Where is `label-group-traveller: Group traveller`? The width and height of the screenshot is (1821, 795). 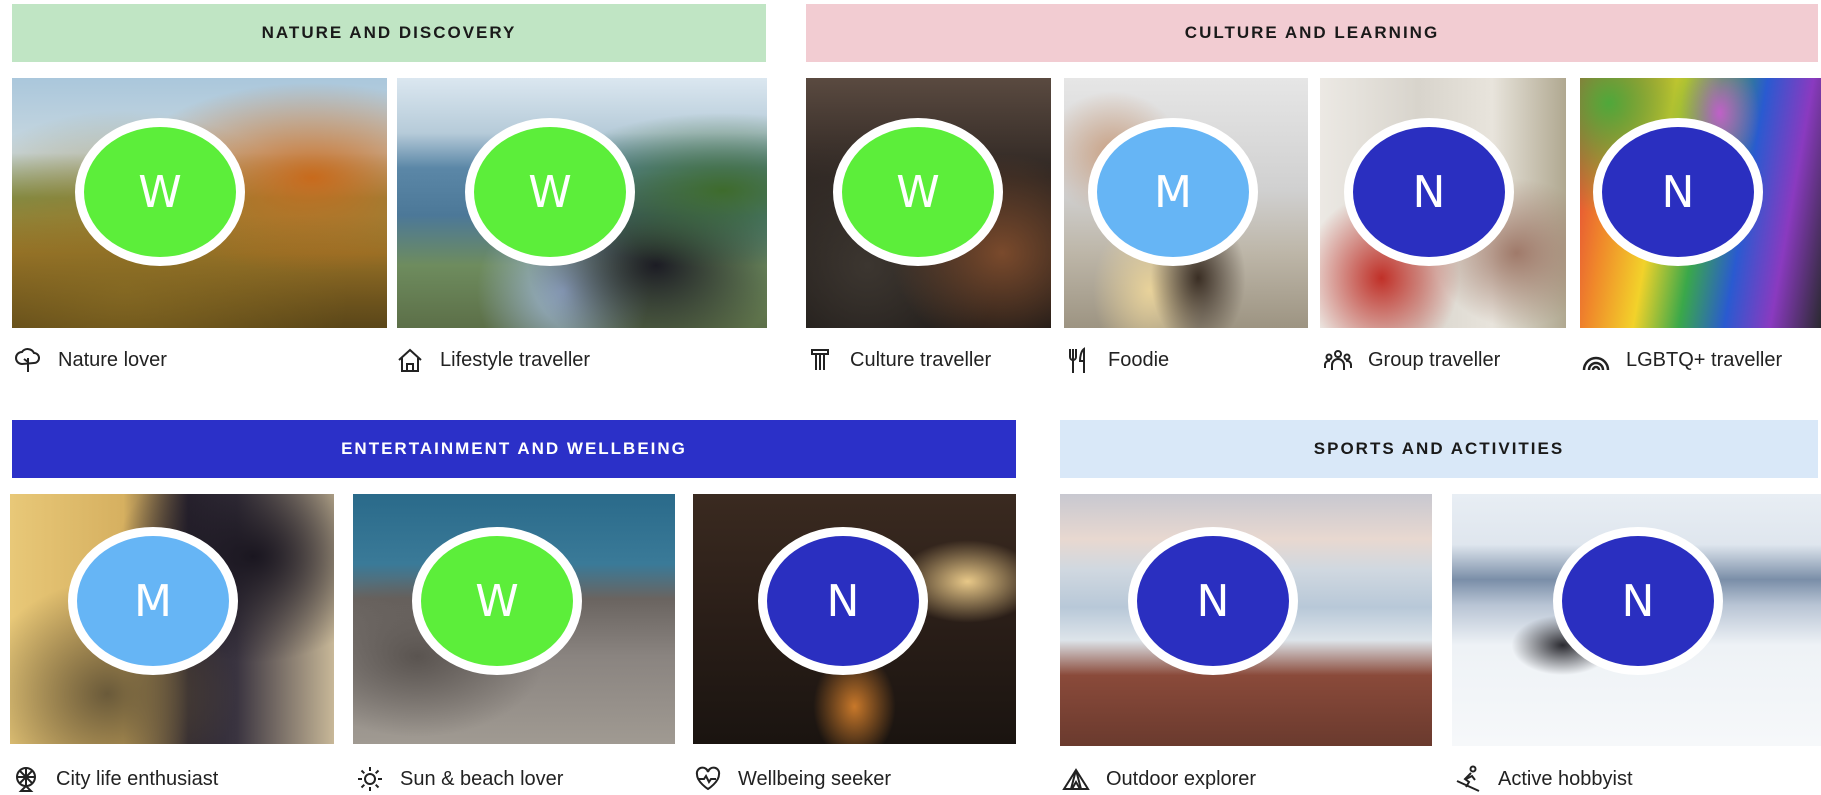
label-group-traveller: Group traveller is located at coordinates (1412, 360).